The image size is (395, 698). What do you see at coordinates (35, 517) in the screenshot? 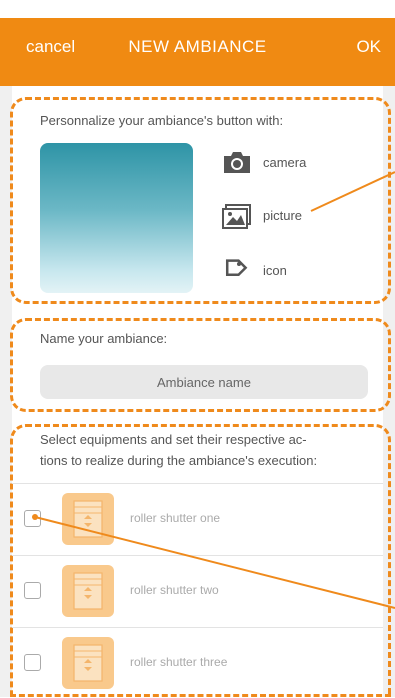
I see `checkbox-callout-dot` at bounding box center [35, 517].